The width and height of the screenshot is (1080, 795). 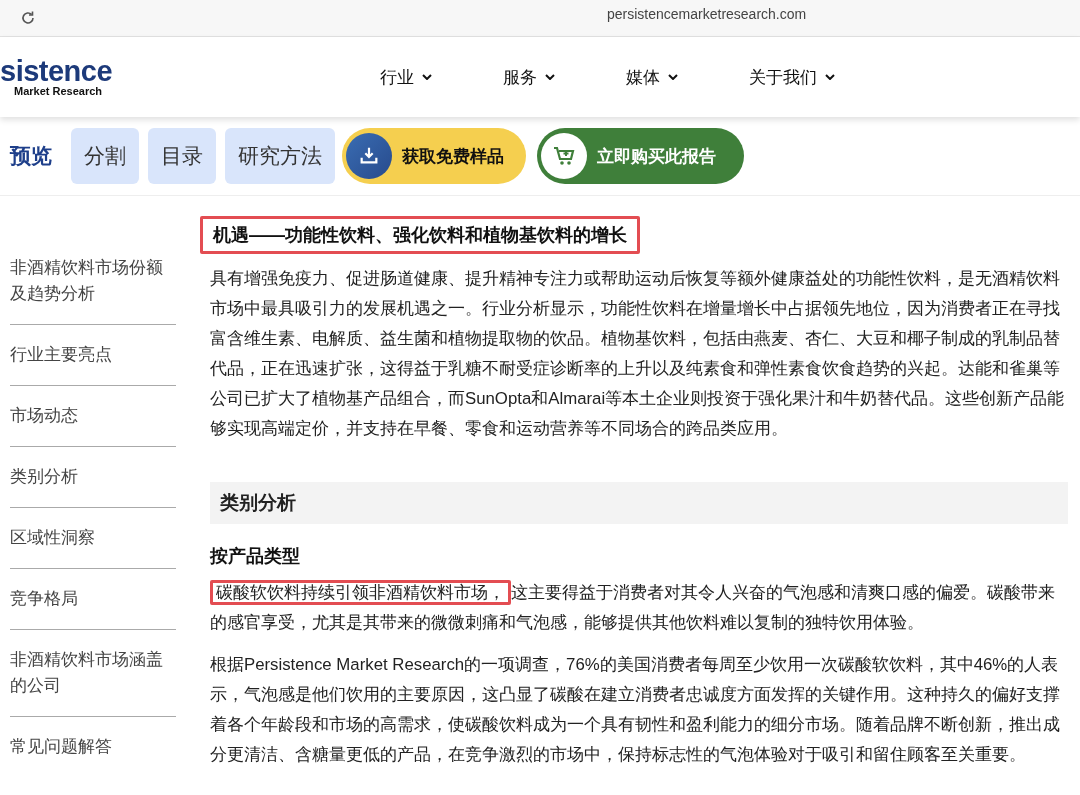 I want to click on reload-icon, so click(x=28, y=18).